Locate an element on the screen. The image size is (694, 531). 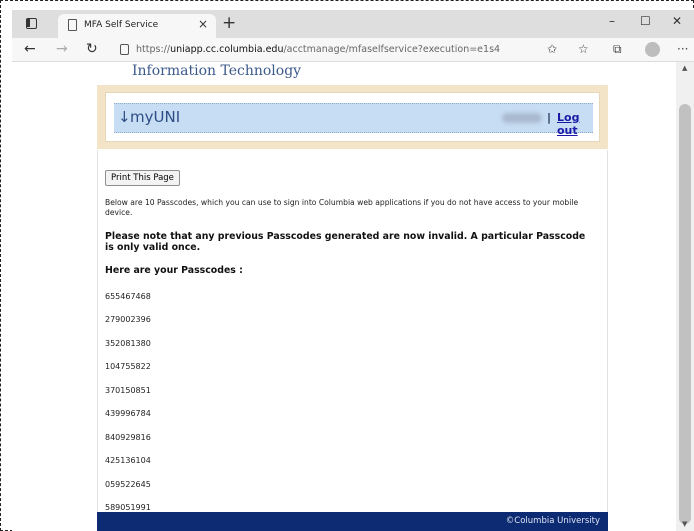
page-footer: ©Columbia University is located at coordinates (352, 521).